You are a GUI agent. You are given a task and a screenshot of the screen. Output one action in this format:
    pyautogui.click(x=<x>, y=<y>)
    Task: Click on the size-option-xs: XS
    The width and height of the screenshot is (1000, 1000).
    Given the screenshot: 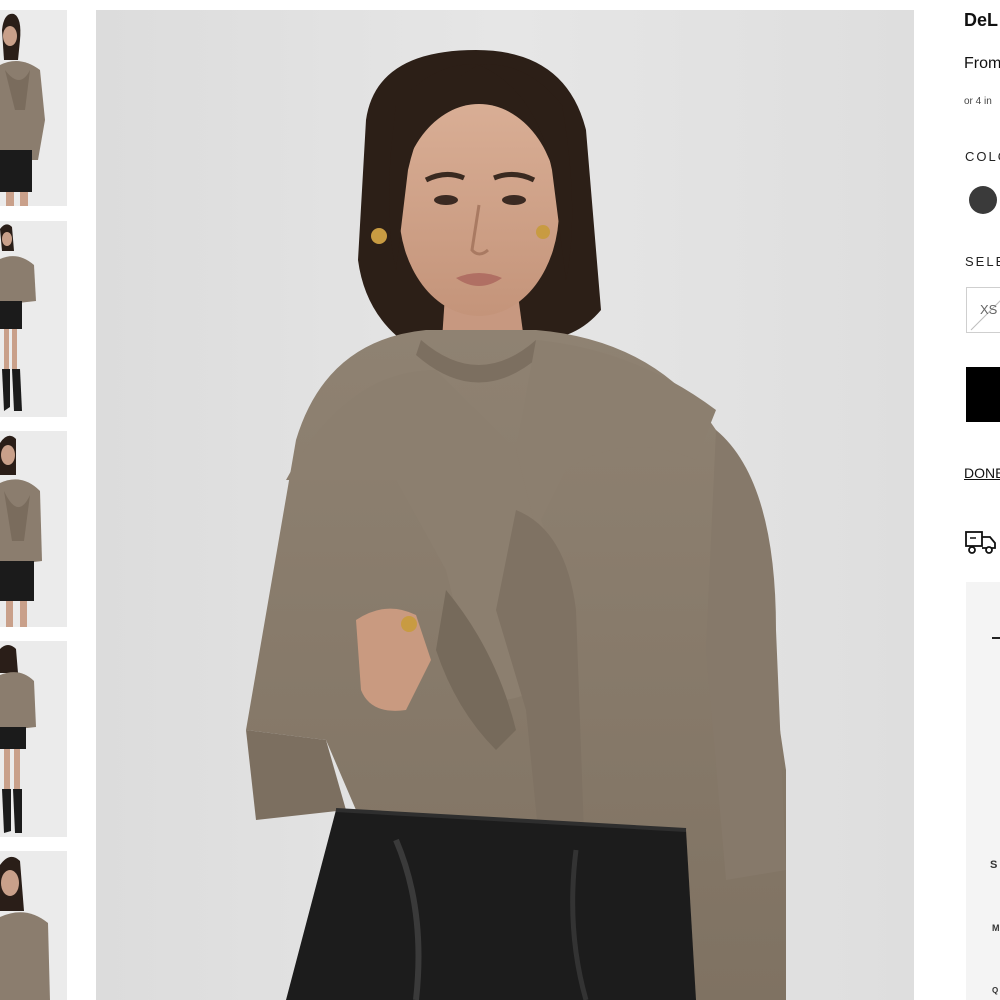 What is the action you would take?
    pyautogui.click(x=983, y=310)
    